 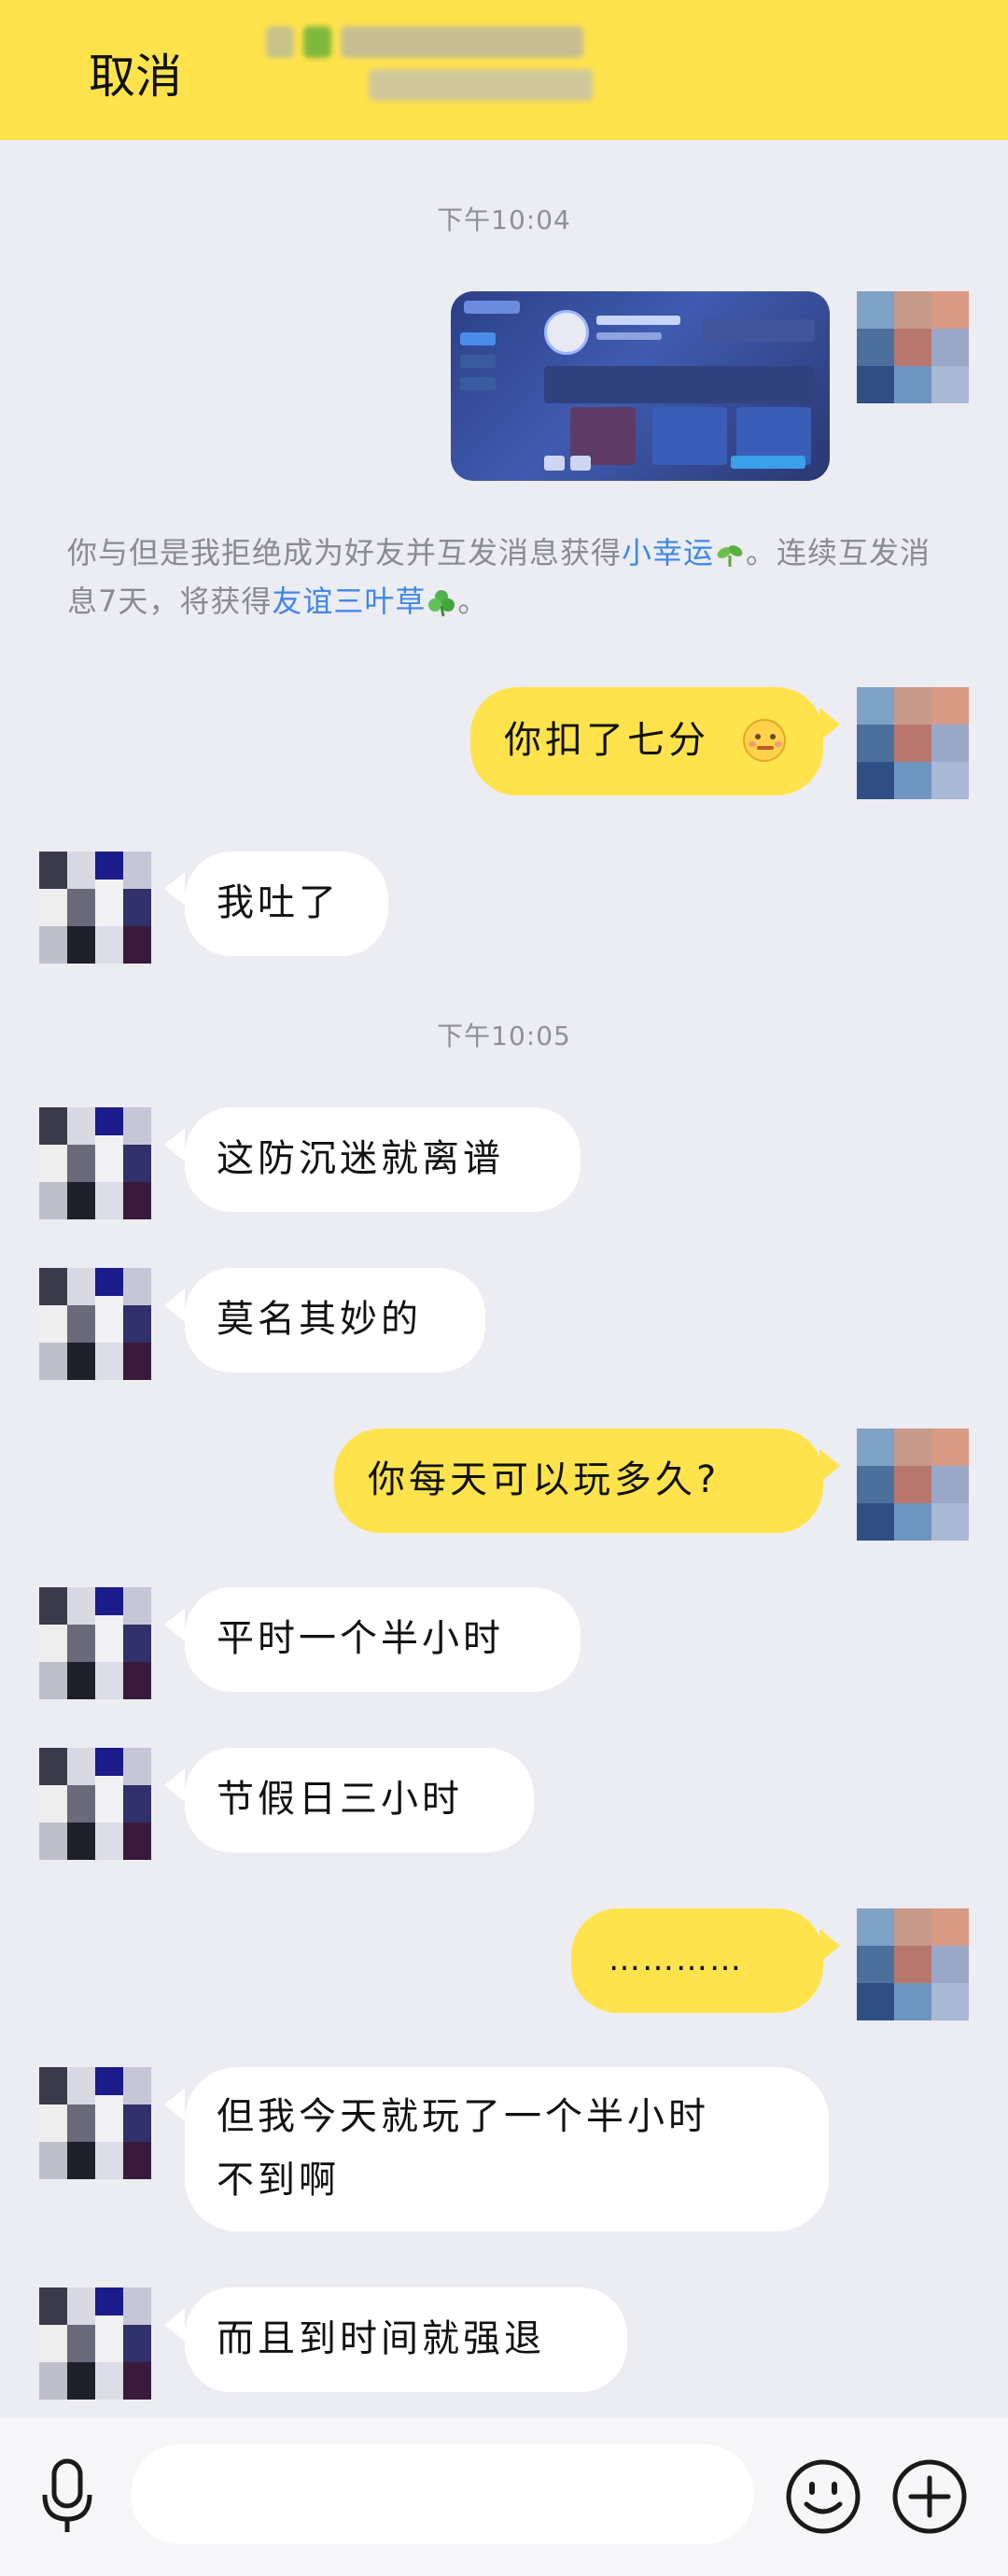 I want to click on confused-face-icon, so click(x=764, y=740).